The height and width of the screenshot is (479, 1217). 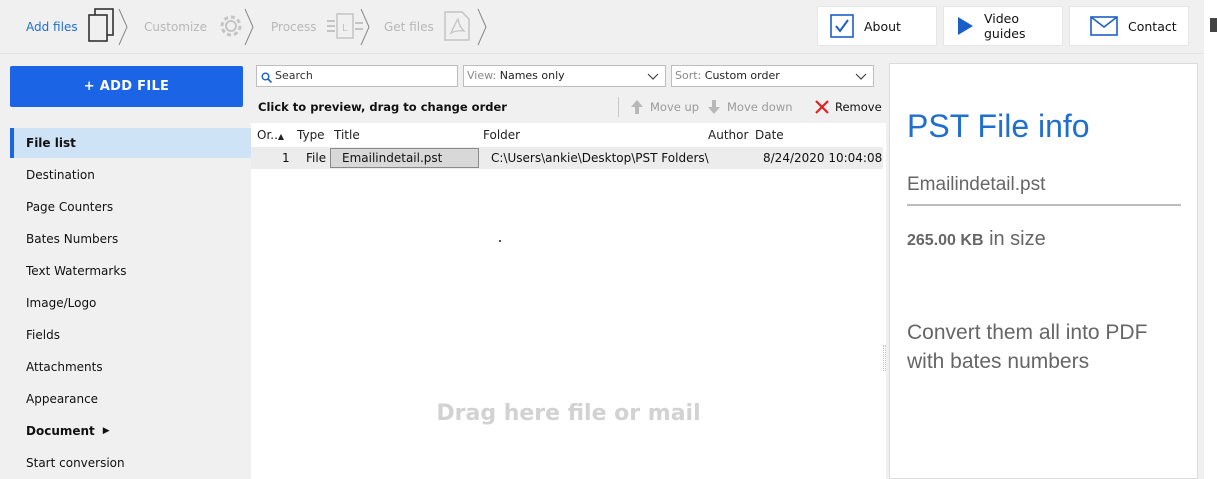 What do you see at coordinates (320, 27) in the screenshot?
I see `step-process: Process L` at bounding box center [320, 27].